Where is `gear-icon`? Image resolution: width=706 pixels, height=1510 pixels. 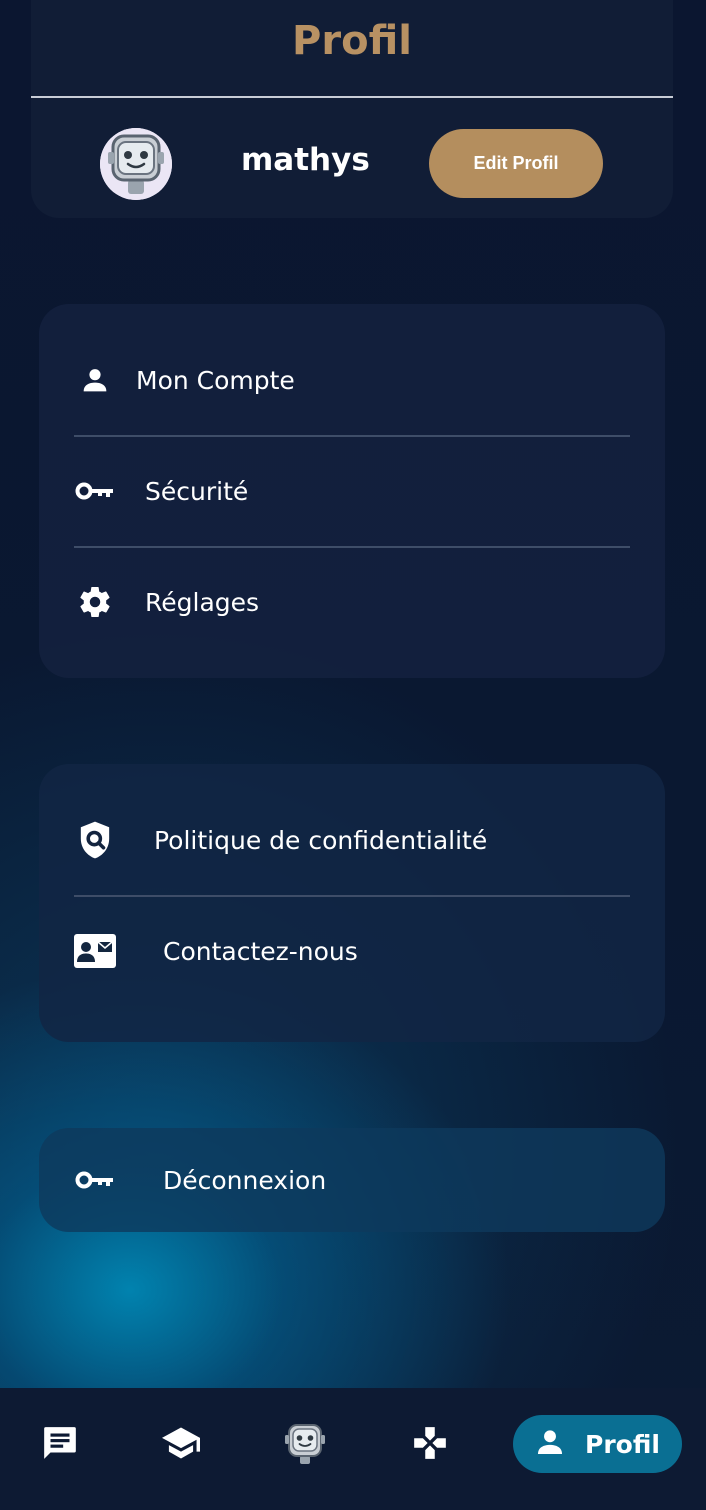
gear-icon is located at coordinates (95, 602).